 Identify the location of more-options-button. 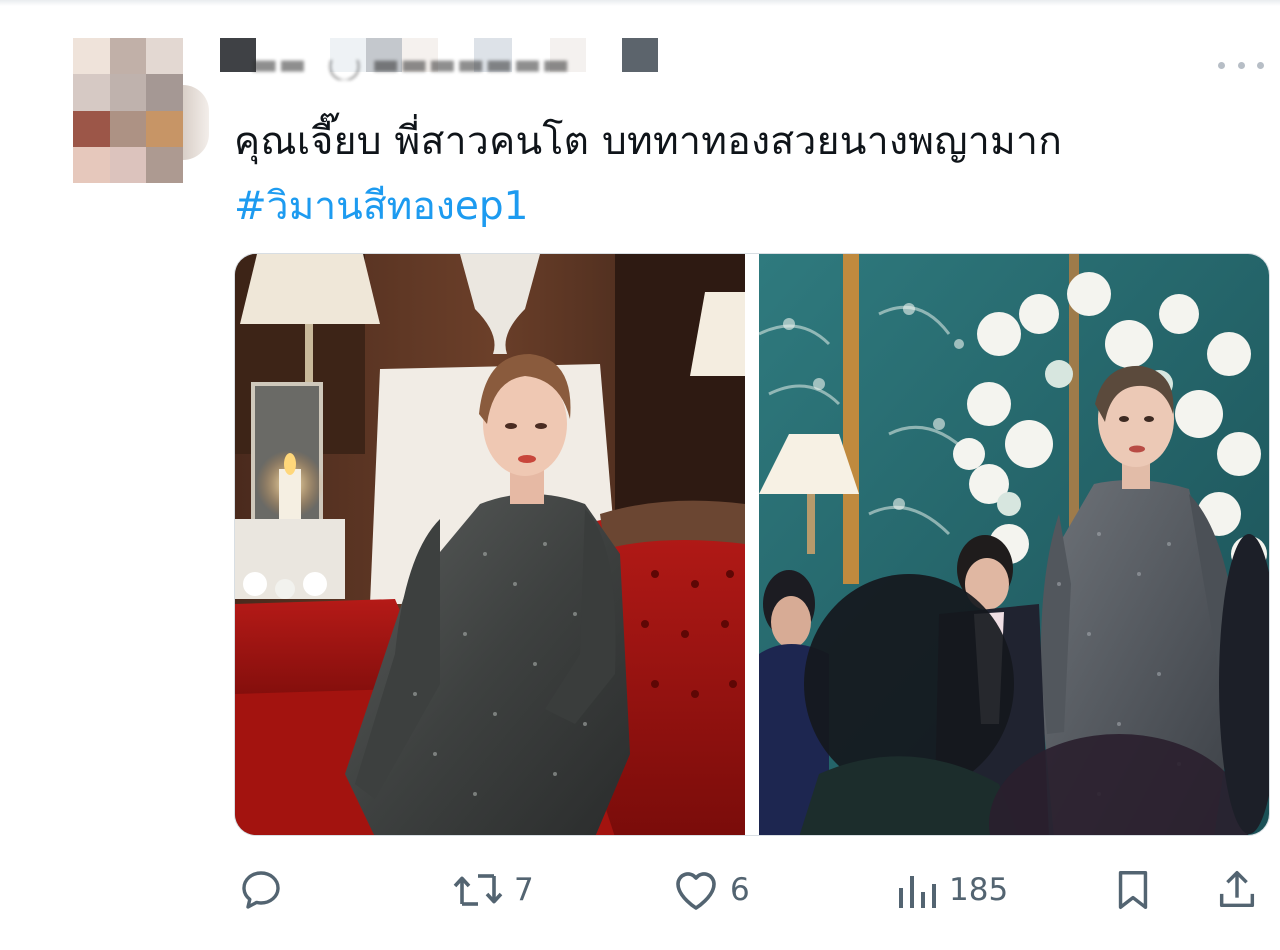
(1241, 65).